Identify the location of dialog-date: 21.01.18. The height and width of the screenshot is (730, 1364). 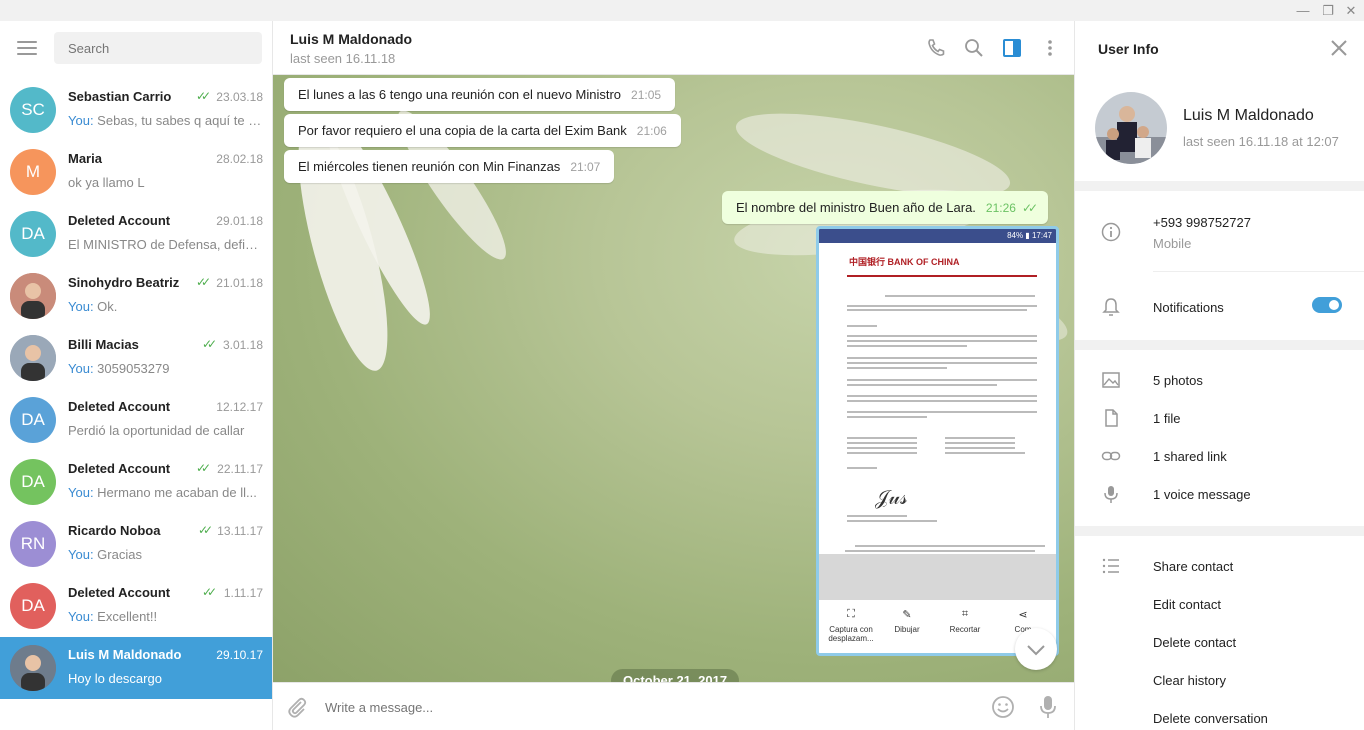
(239, 283).